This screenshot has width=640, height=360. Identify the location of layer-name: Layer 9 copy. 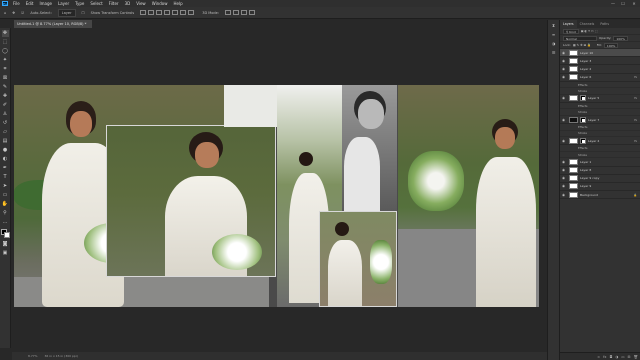
(589, 178).